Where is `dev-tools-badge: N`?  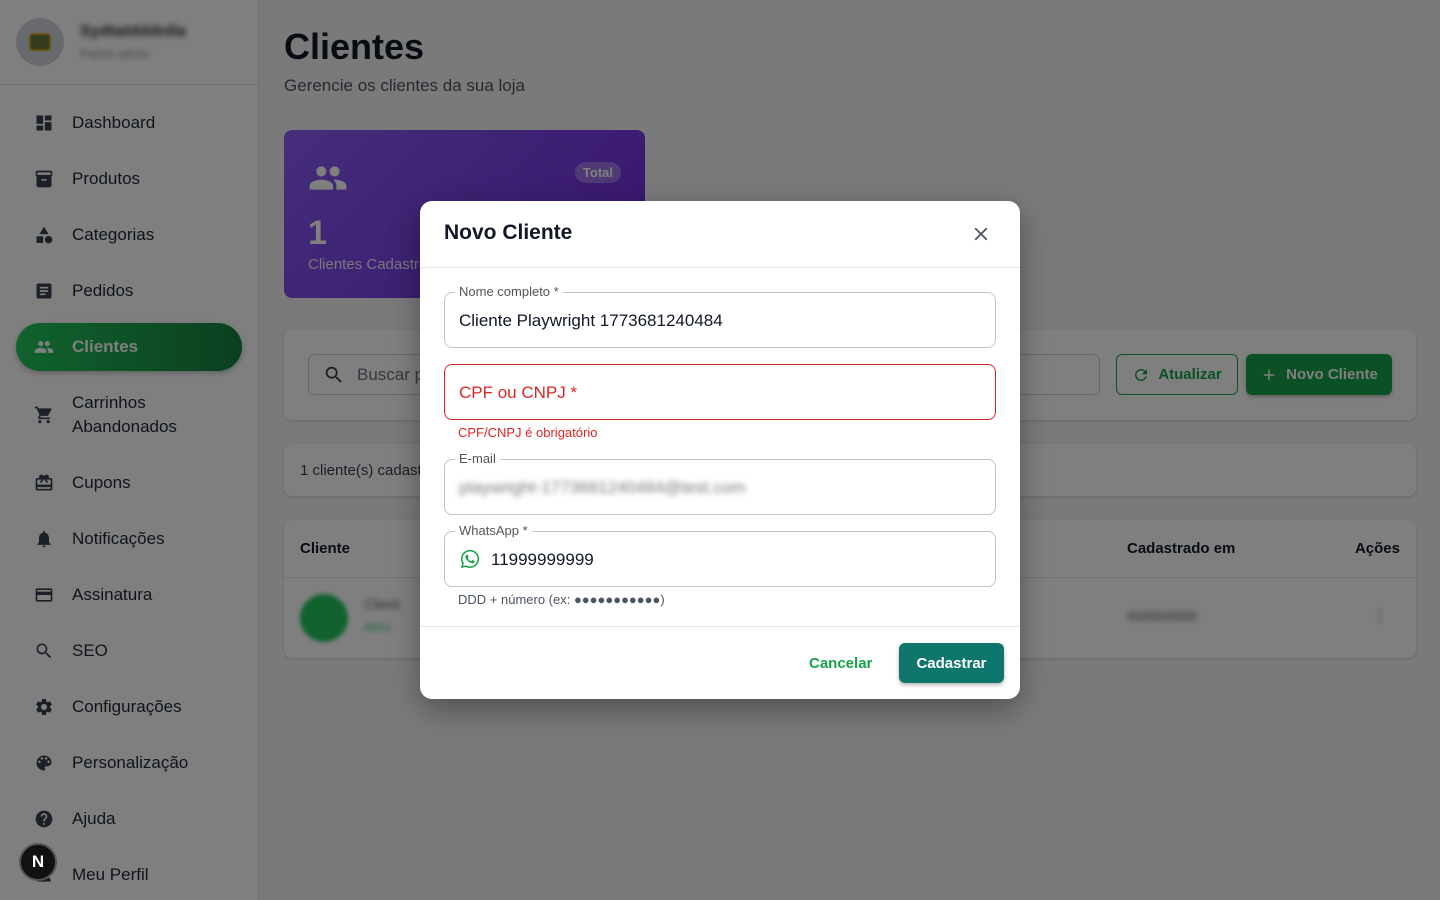
dev-tools-badge: N is located at coordinates (38, 862).